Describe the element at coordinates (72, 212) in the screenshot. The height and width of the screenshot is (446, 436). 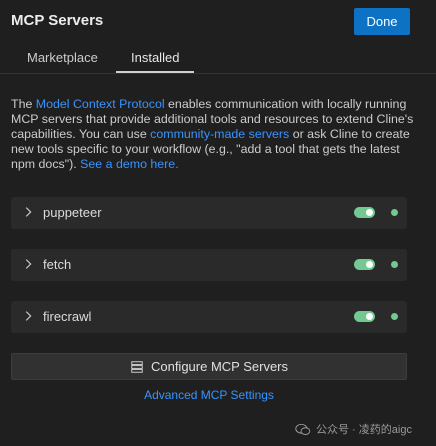
I see `server-name: puppeteer` at that location.